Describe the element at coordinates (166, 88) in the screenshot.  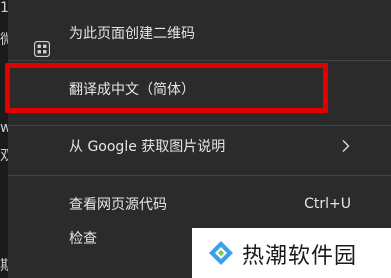
I see `highlight-annotation-box` at that location.